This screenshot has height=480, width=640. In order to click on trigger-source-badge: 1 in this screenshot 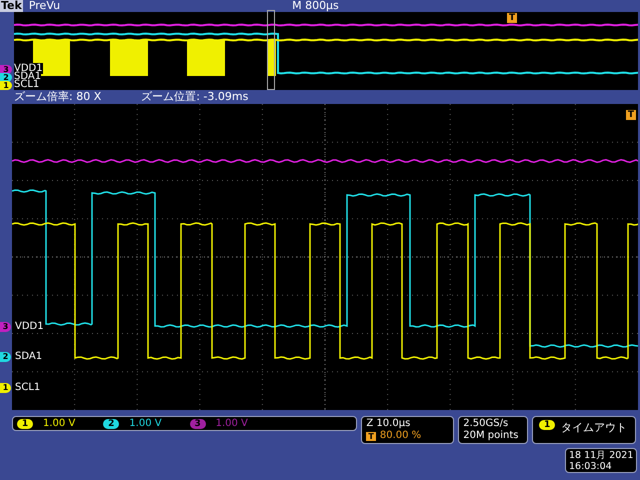, I will do `click(547, 425)`.